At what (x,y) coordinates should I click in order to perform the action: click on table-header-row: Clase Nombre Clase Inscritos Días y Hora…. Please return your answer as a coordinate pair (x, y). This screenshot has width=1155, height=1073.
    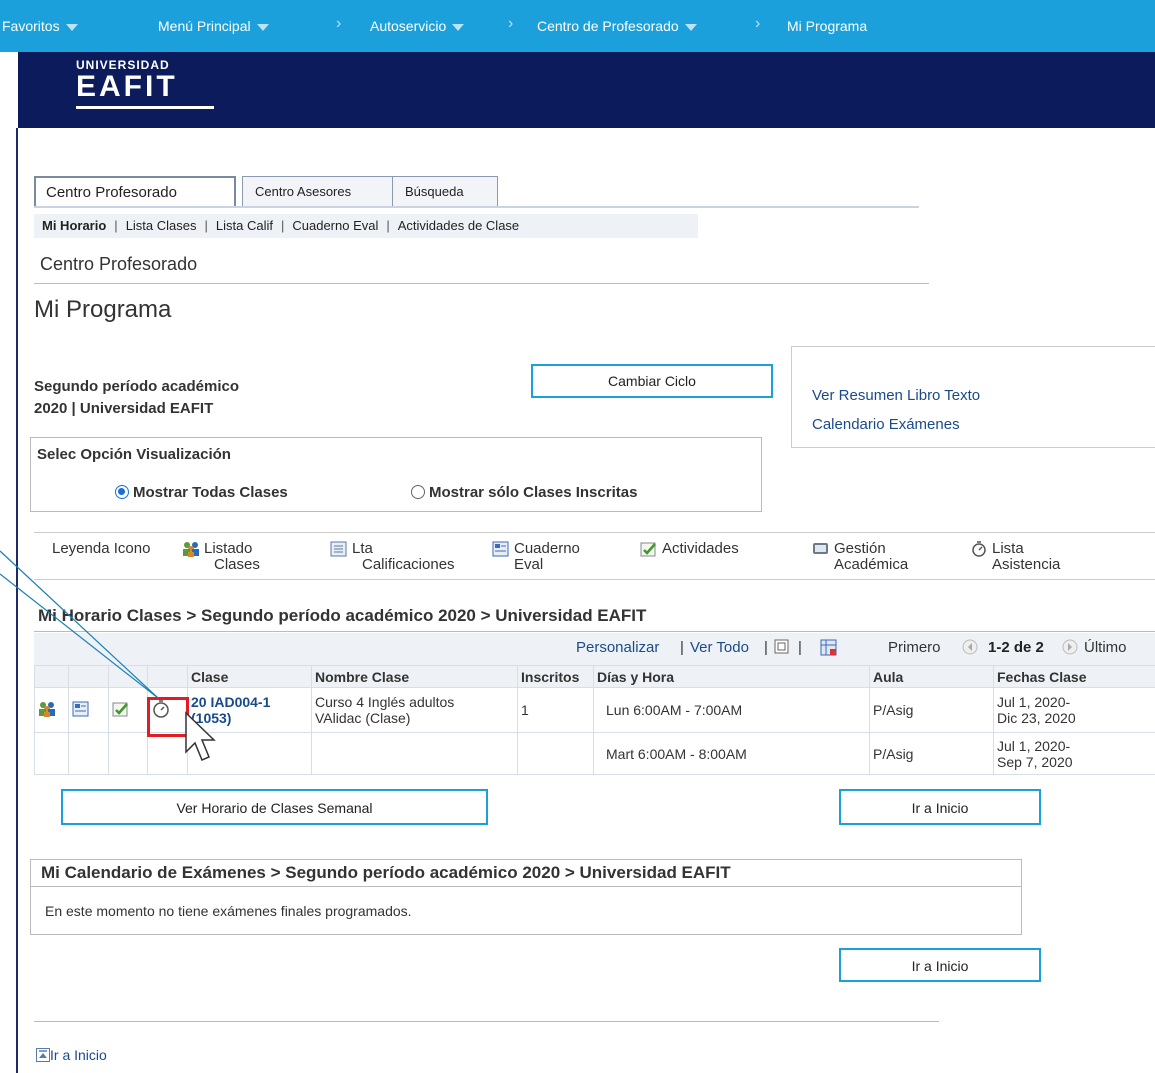
    Looking at the image, I should click on (594, 676).